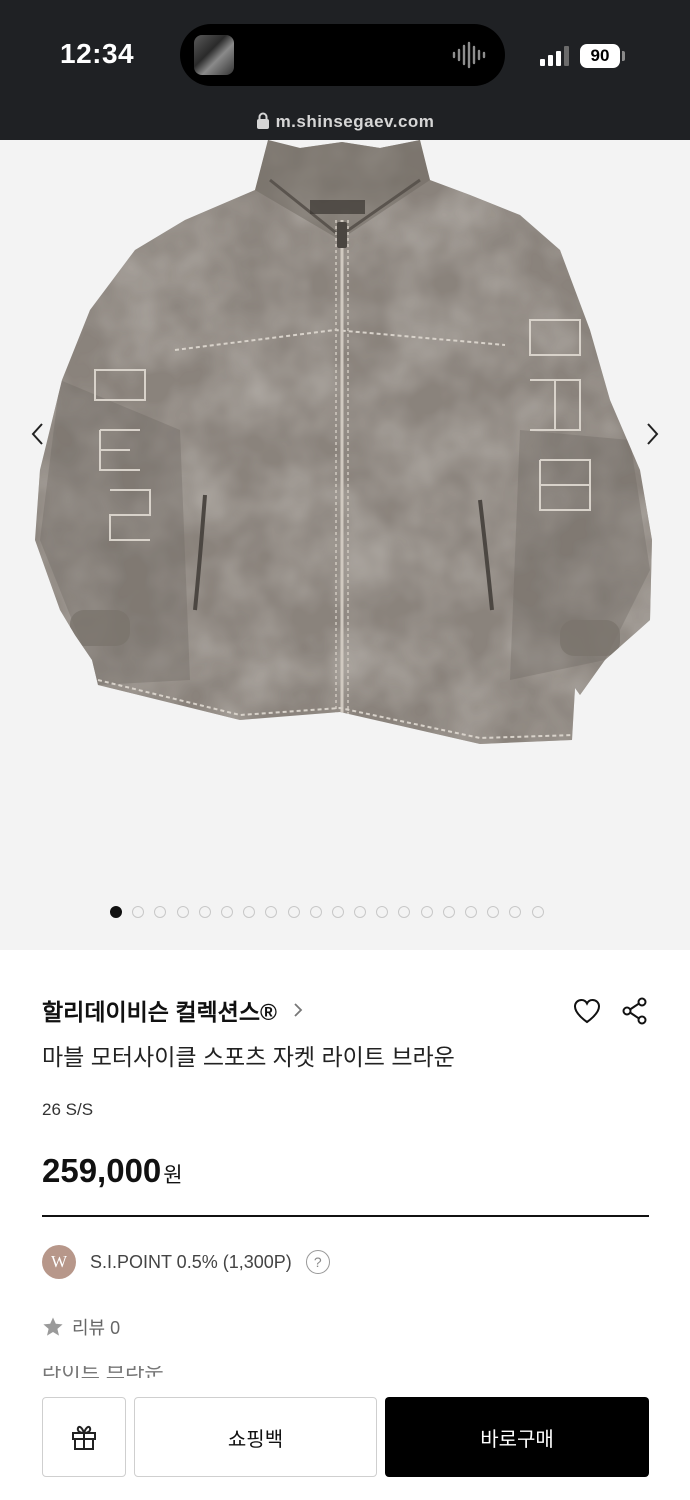 The width and height of the screenshot is (690, 1500). What do you see at coordinates (587, 1011) in the screenshot?
I see `heart-icon` at bounding box center [587, 1011].